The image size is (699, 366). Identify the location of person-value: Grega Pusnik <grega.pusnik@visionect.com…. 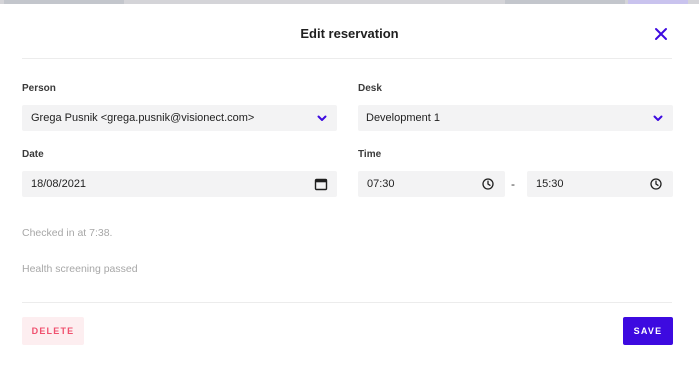
(143, 118).